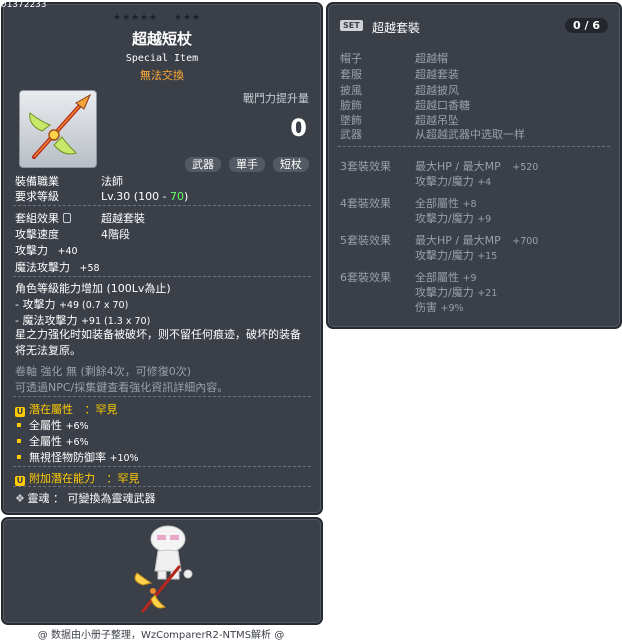 The image size is (622, 641). Describe the element at coordinates (37, 196) in the screenshot. I see `req-level-label: 要求等級` at that location.